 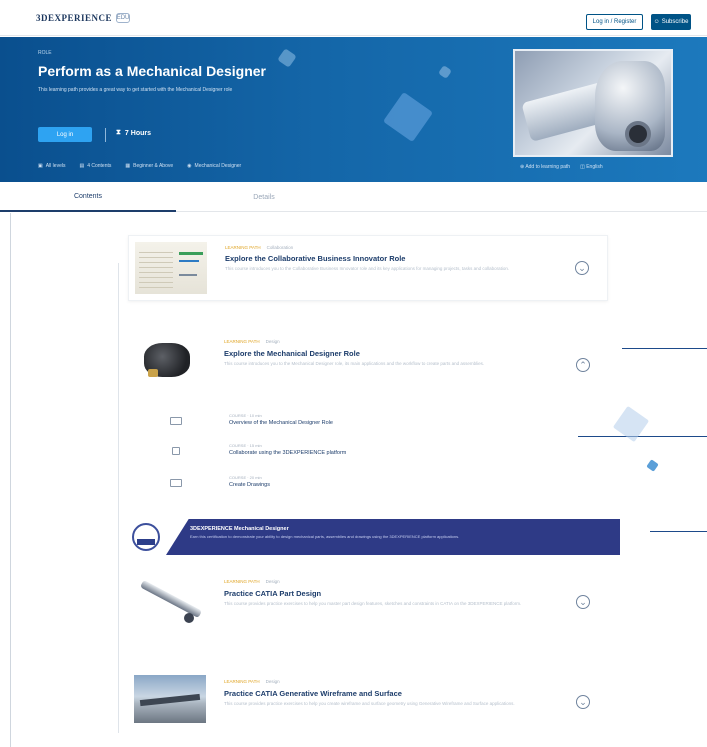 What do you see at coordinates (137, 133) in the screenshot?
I see `duration-label: 7 Hours` at bounding box center [137, 133].